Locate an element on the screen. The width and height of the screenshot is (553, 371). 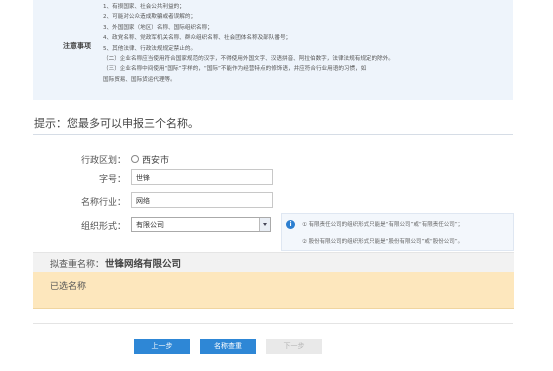
region-value: 西安市 is located at coordinates (155, 159).